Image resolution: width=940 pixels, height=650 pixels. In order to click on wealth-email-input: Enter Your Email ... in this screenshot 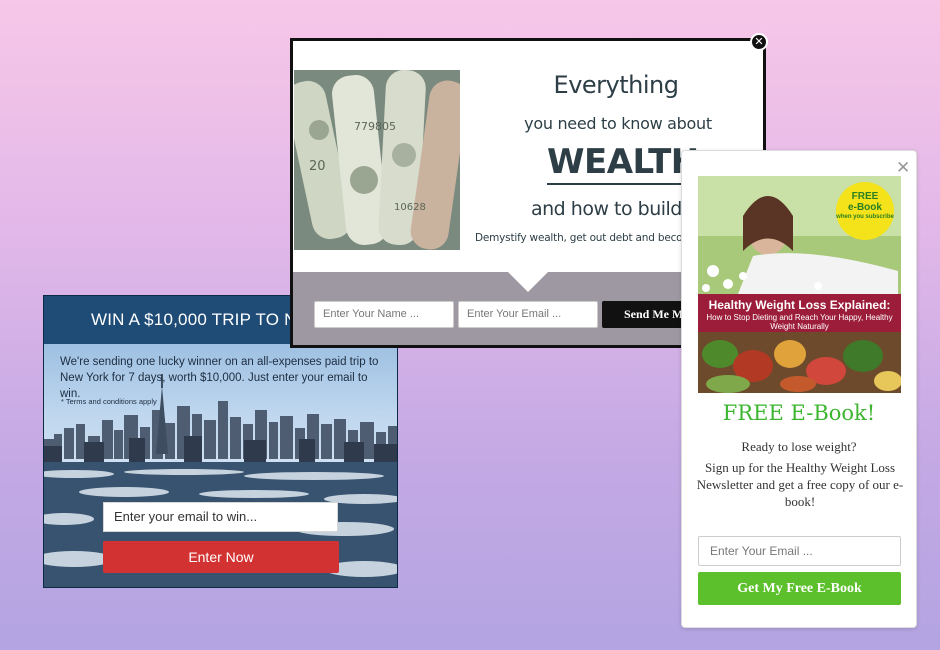, I will do `click(528, 314)`.